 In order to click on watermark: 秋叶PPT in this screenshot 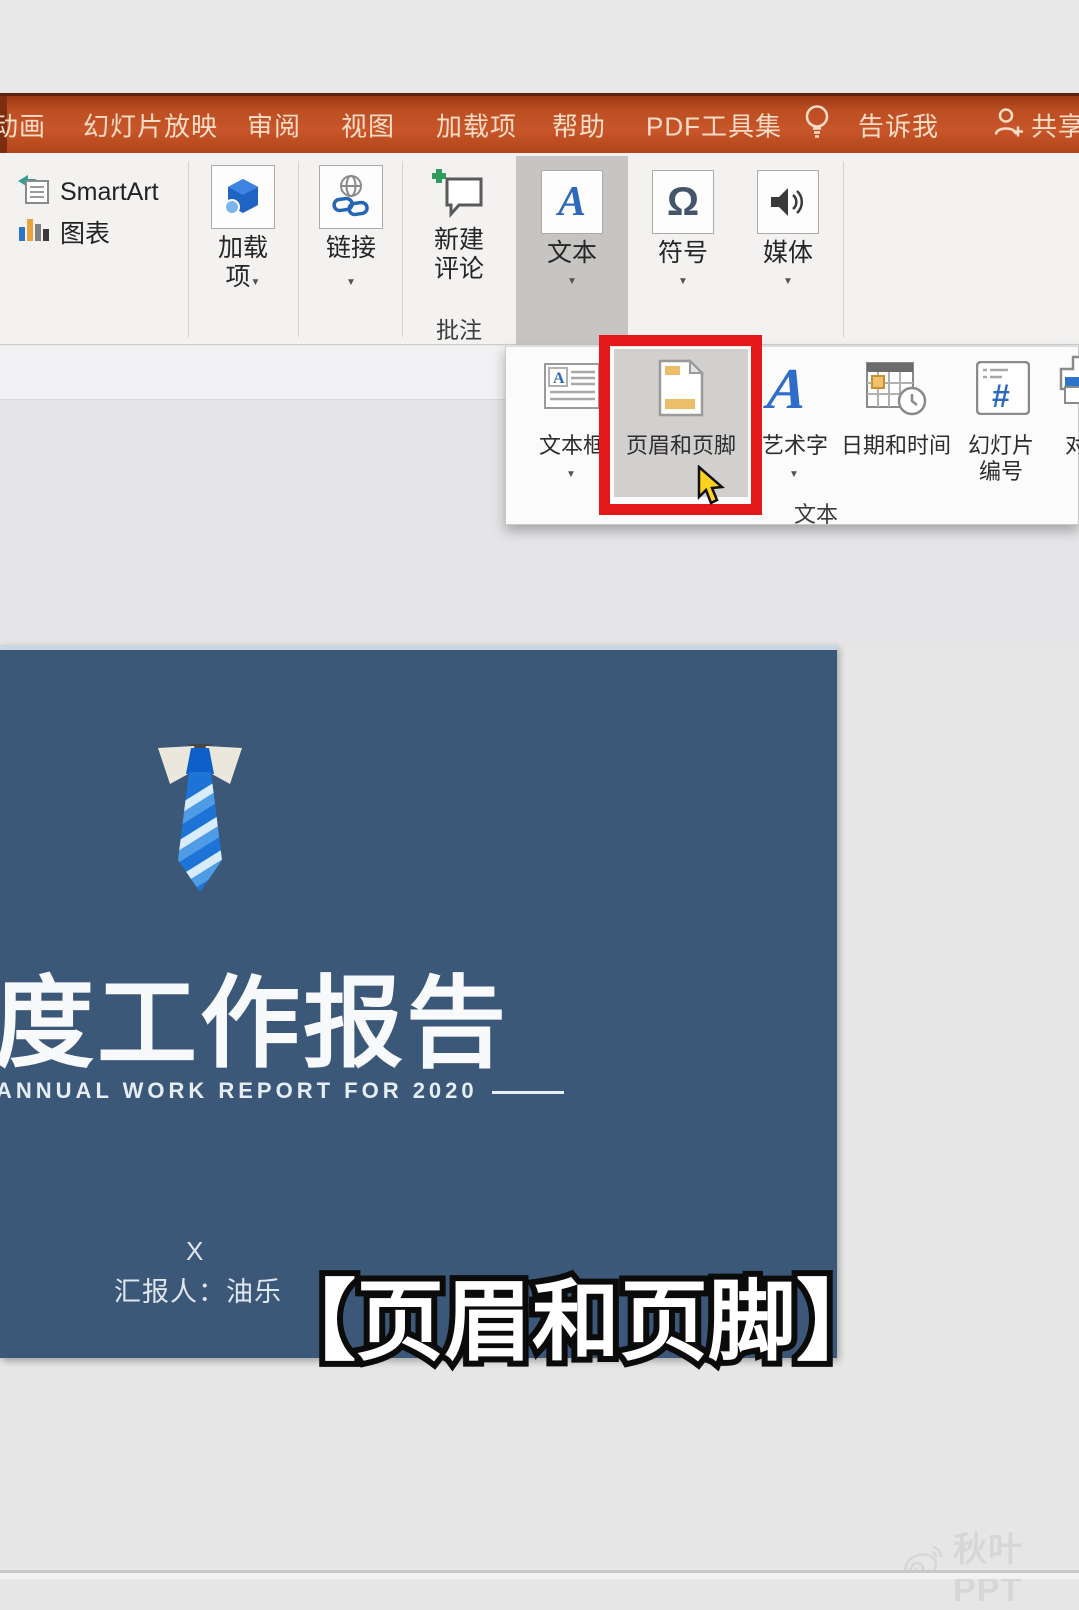, I will do `click(991, 1566)`.